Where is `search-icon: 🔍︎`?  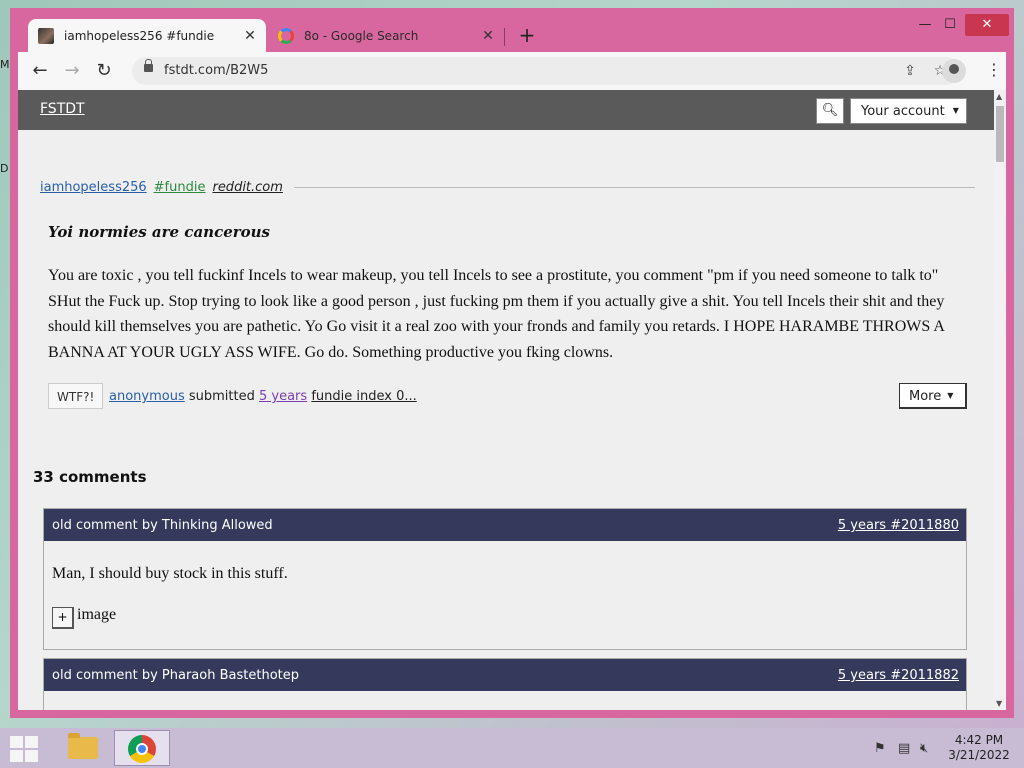
search-icon: 🔍︎ is located at coordinates (830, 110).